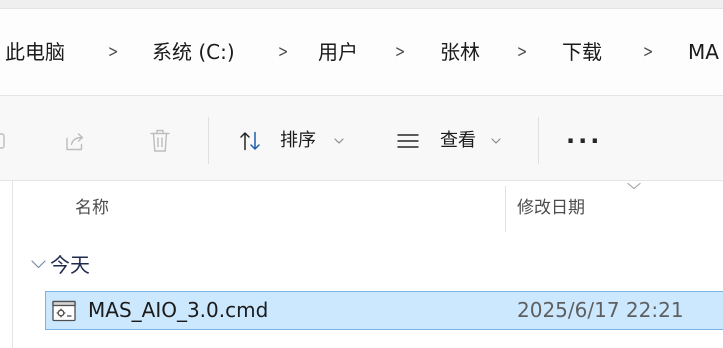  Describe the element at coordinates (70, 265) in the screenshot. I see `group-label: 今天` at that location.